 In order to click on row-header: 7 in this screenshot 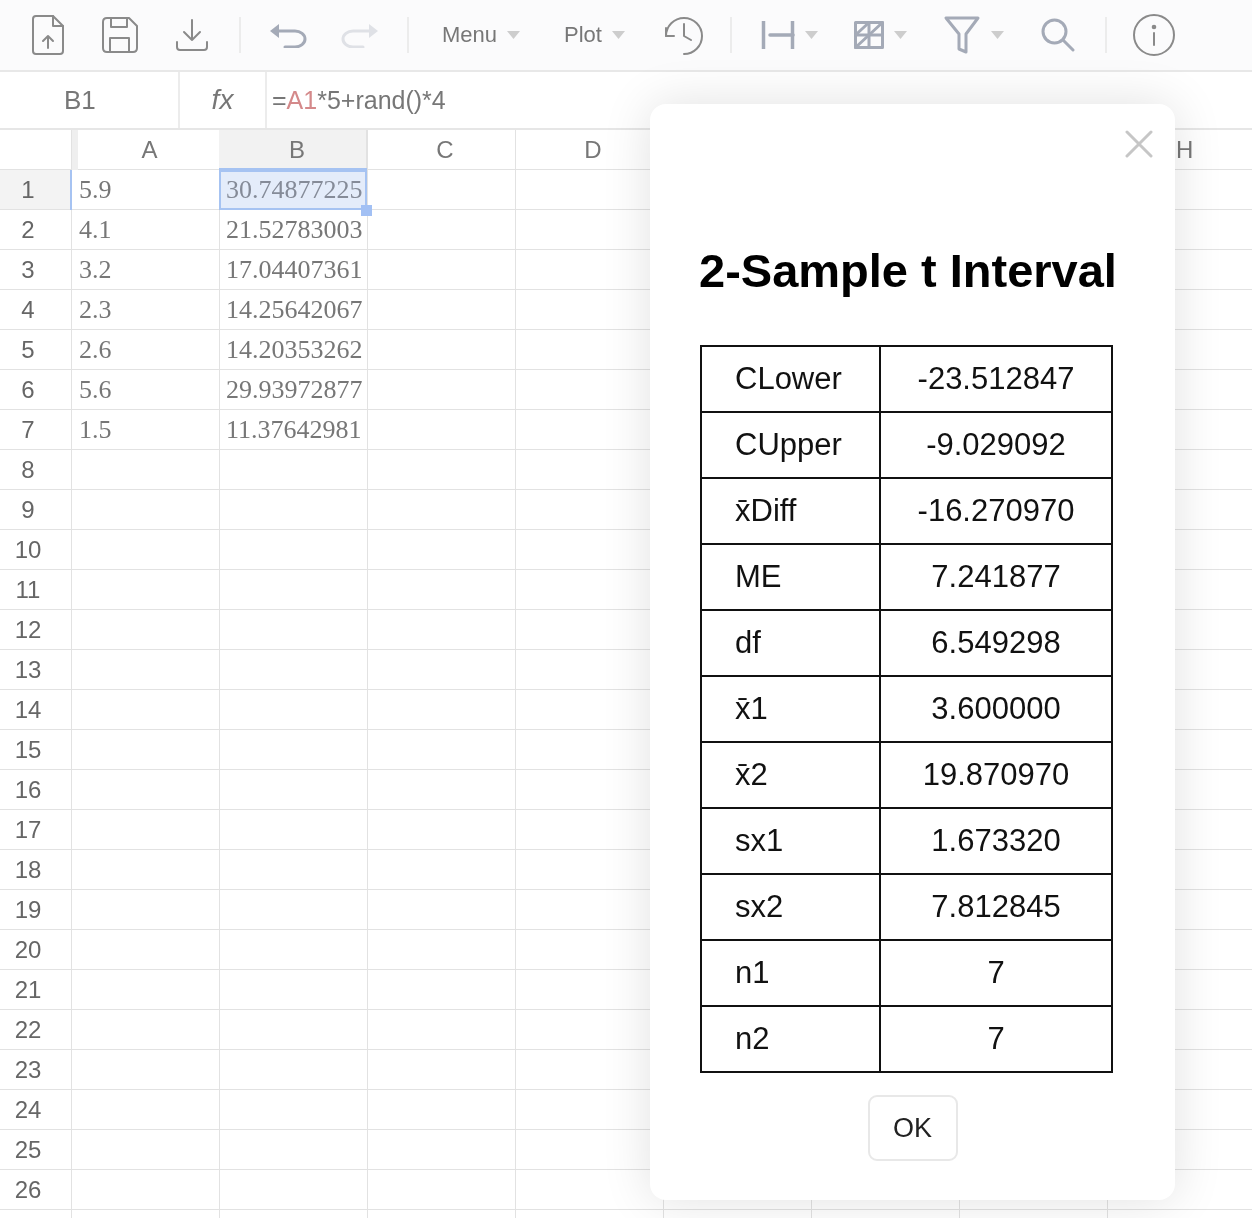, I will do `click(36, 430)`.